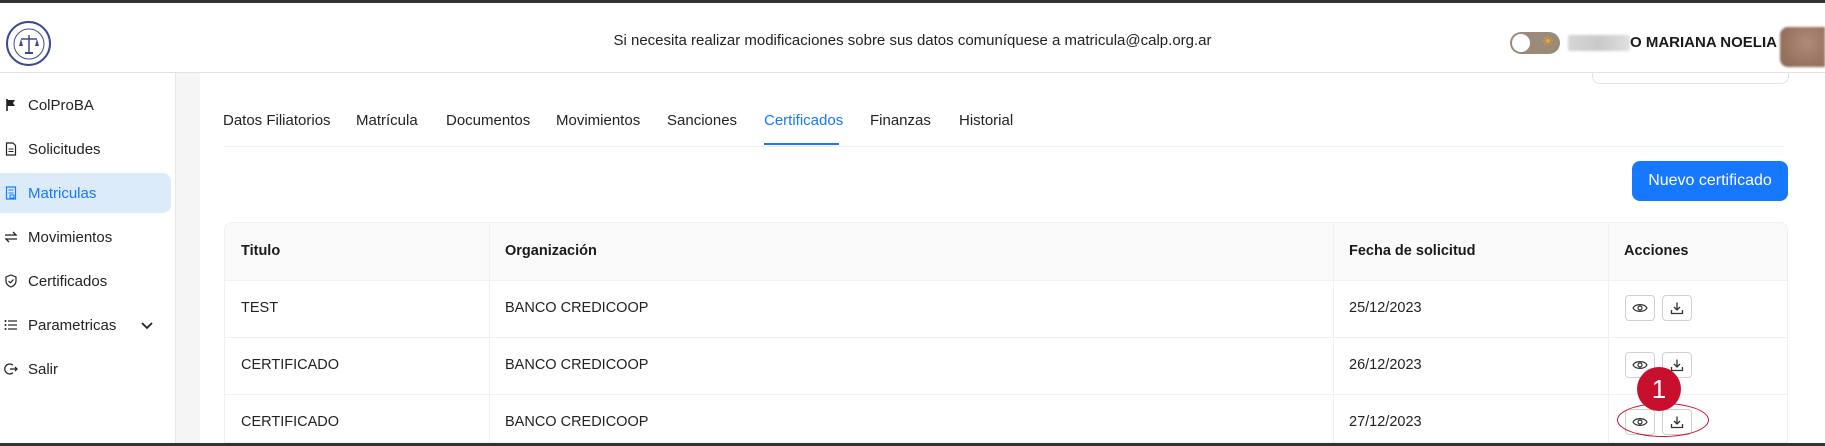 The image size is (1825, 446). What do you see at coordinates (1006, 418) in the screenshot?
I see `table-row: CERTIFICADO BANCO CREDICOOP 27/12/2023` at bounding box center [1006, 418].